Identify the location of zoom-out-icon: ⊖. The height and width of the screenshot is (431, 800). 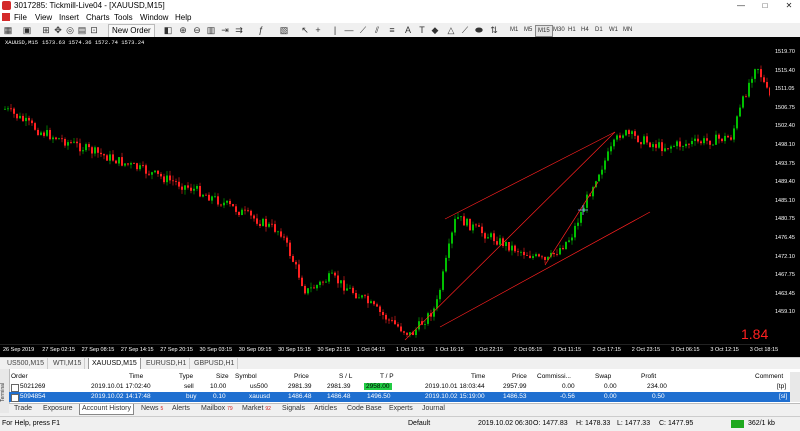
(197, 30).